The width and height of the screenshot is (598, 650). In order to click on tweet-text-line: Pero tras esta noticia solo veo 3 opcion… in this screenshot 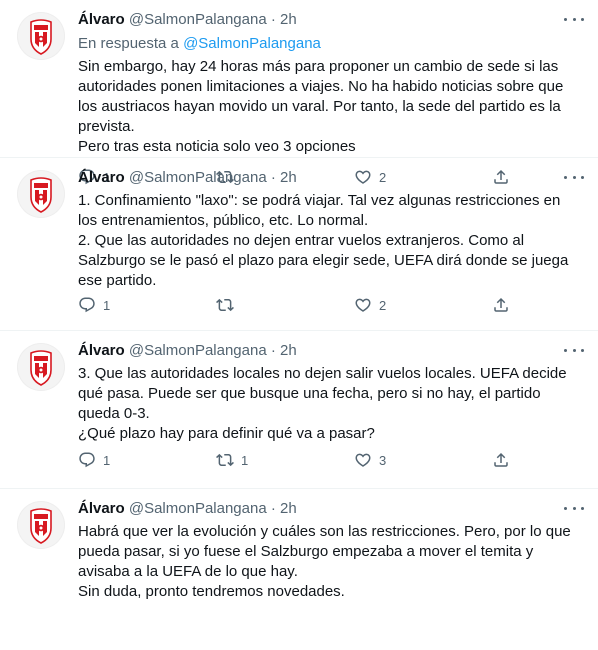, I will do `click(217, 146)`.